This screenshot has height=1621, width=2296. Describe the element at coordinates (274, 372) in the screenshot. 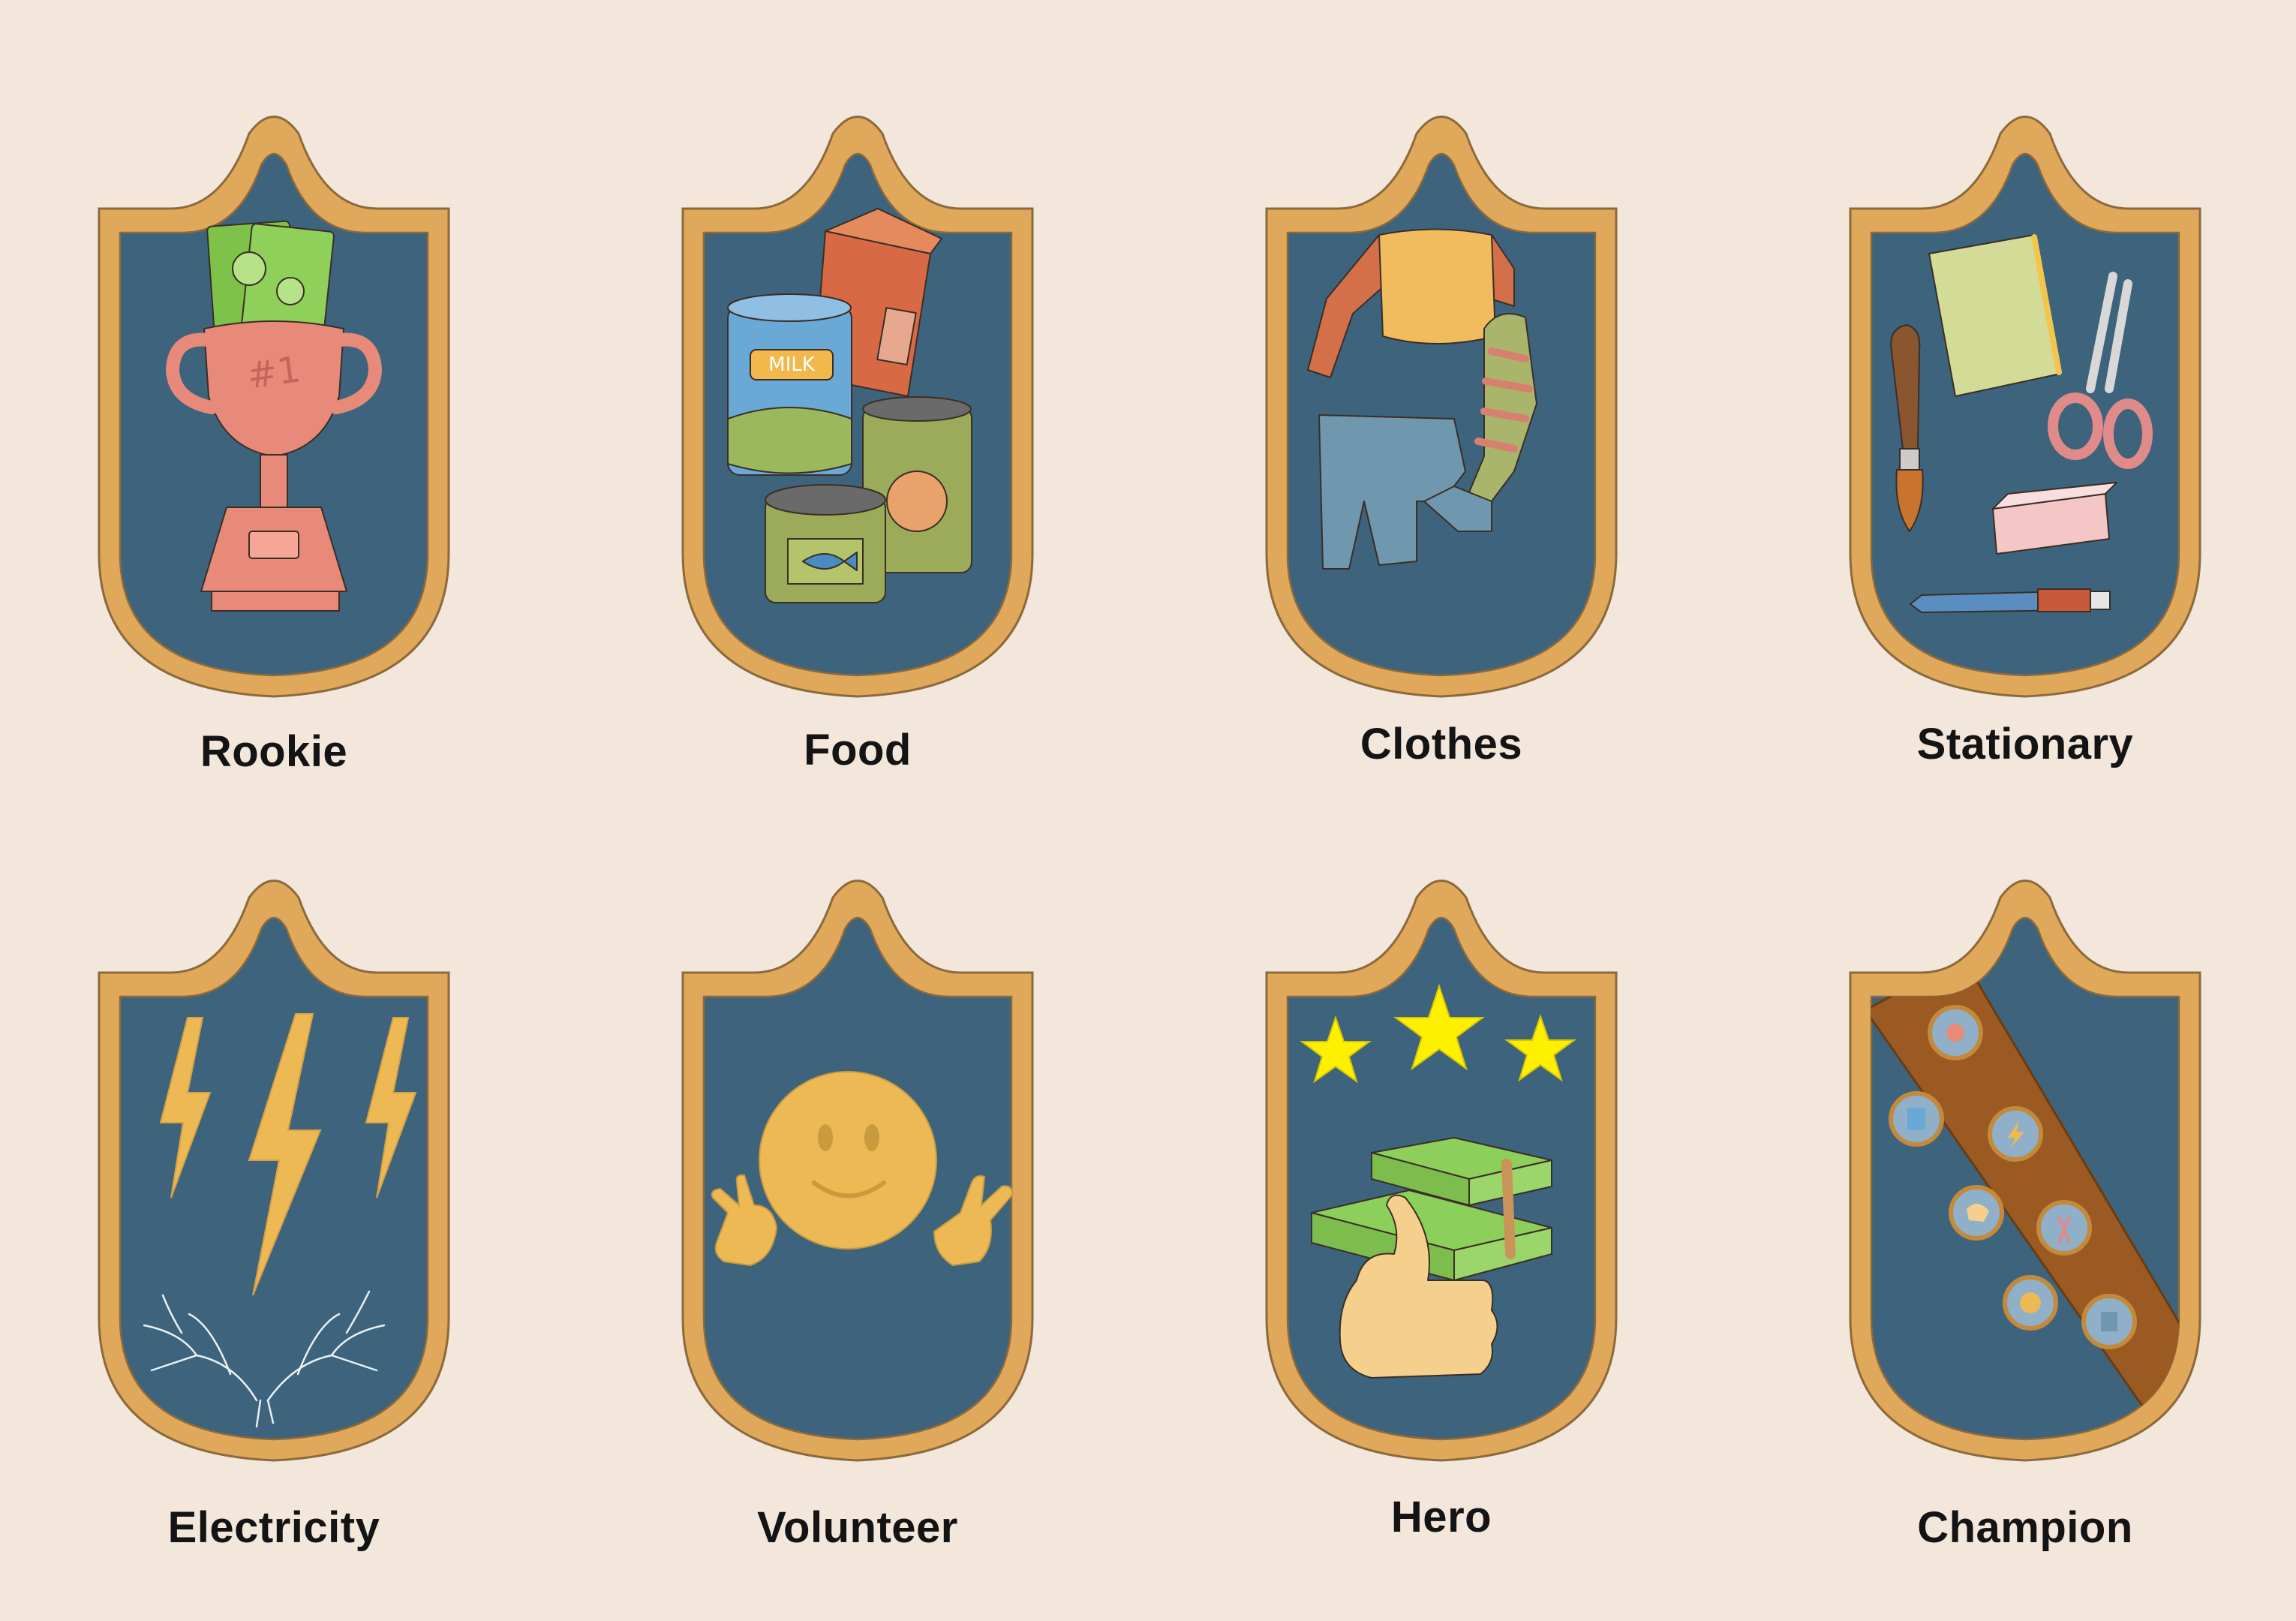

I see `trophy-number-text: #1` at that location.